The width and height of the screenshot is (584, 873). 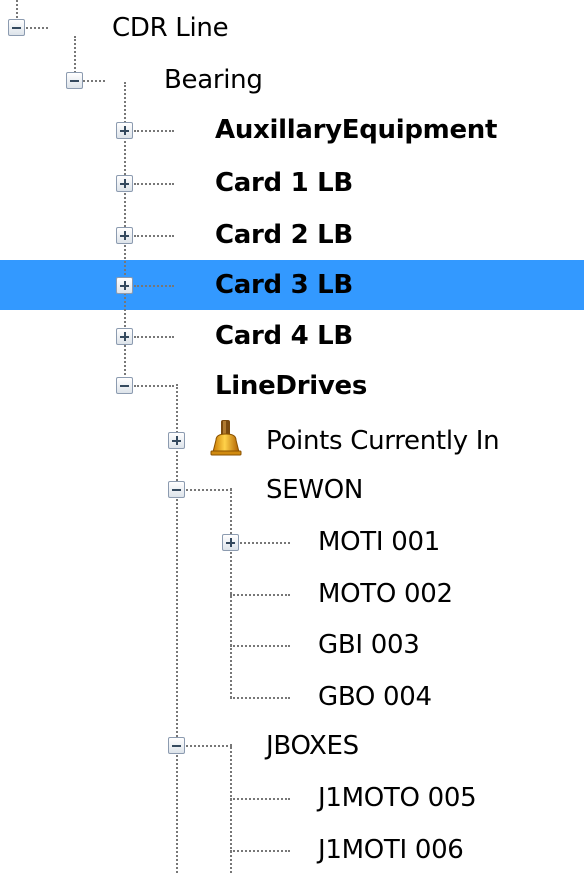 What do you see at coordinates (375, 697) in the screenshot?
I see `tree-label-gbo-004: GBO 004` at bounding box center [375, 697].